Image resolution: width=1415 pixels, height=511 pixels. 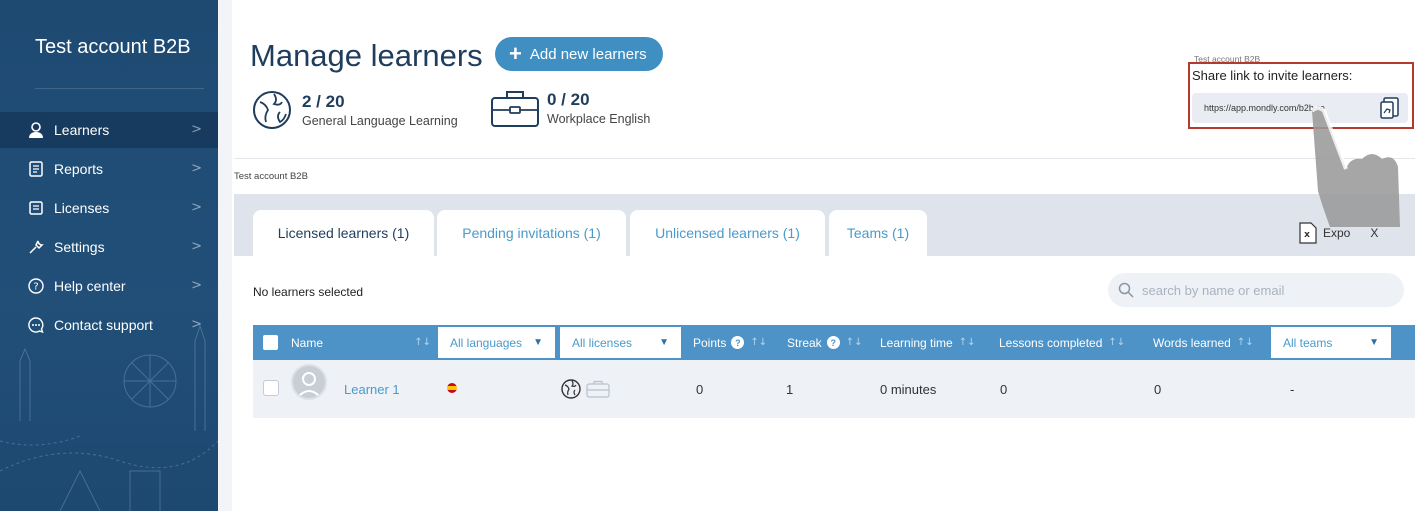 What do you see at coordinates (309, 382) in the screenshot?
I see `avatar` at bounding box center [309, 382].